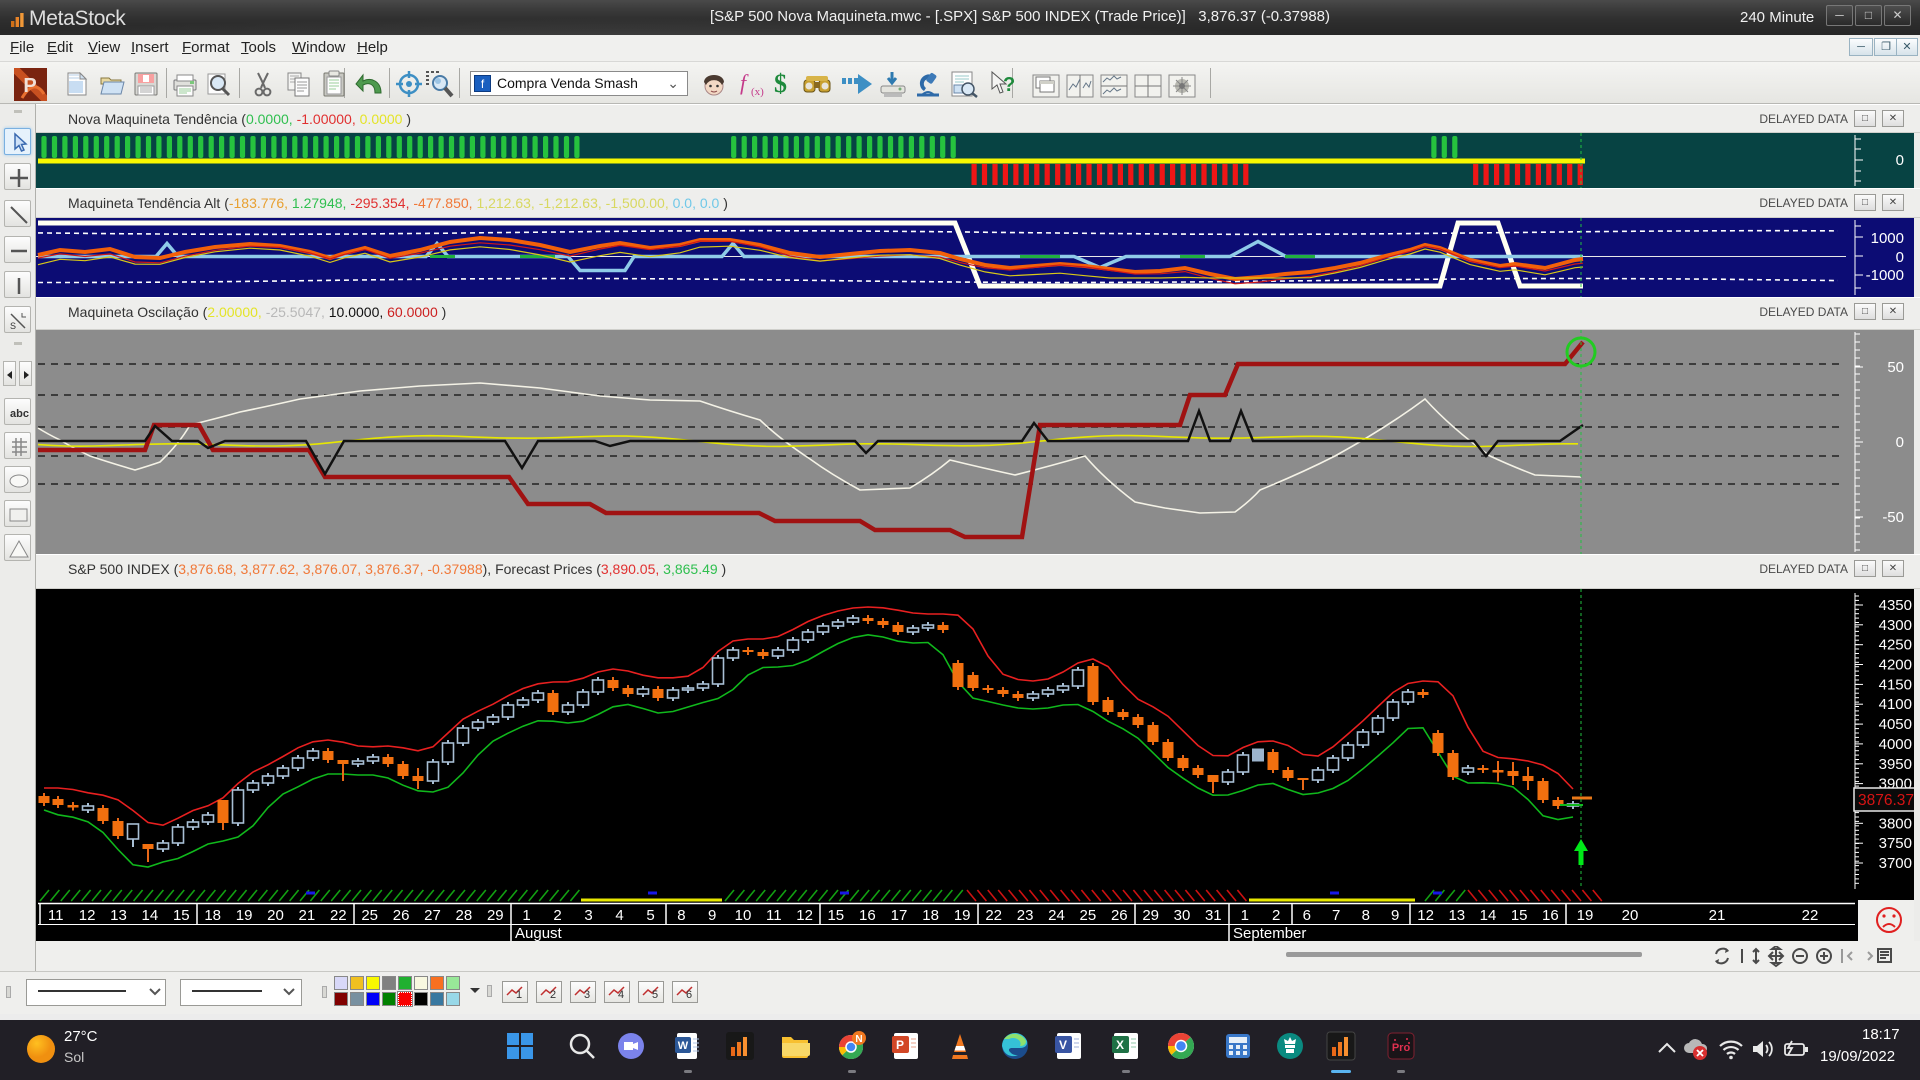  I want to click on svg-text: 30, so click(1182, 915).